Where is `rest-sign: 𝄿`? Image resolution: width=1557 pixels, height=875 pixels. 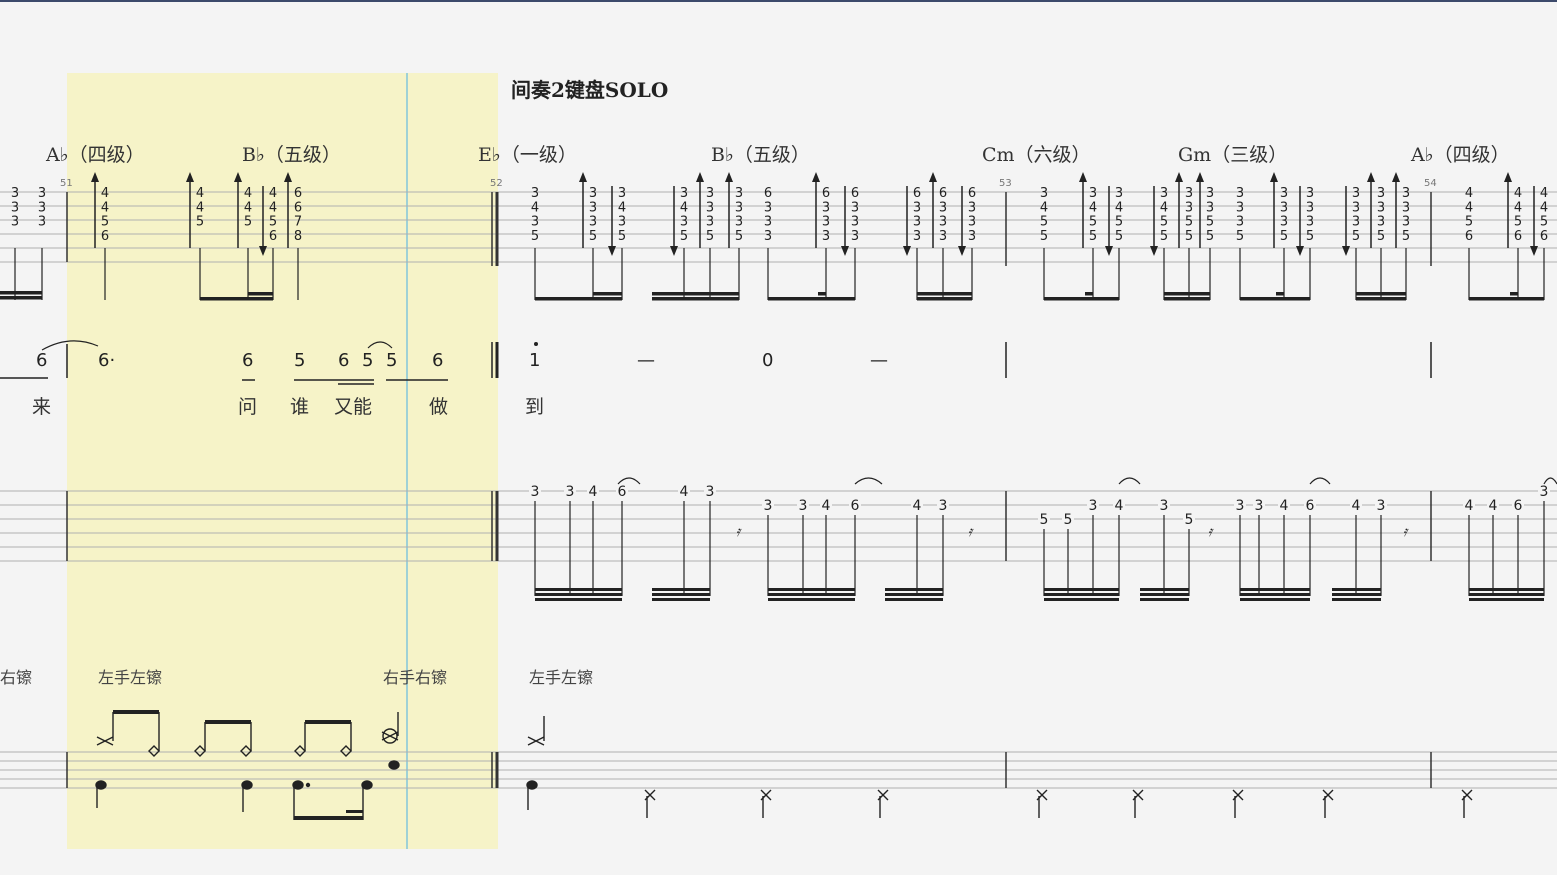
rest-sign: 𝄿 is located at coordinates (1211, 532).